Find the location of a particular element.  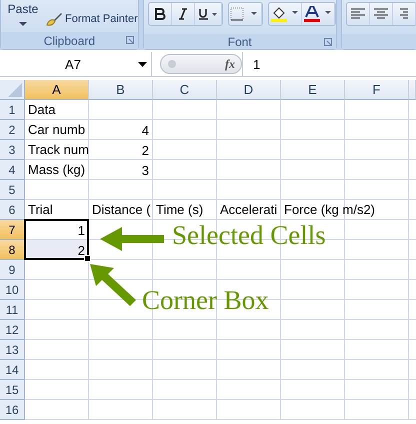

column-header: C is located at coordinates (185, 90).